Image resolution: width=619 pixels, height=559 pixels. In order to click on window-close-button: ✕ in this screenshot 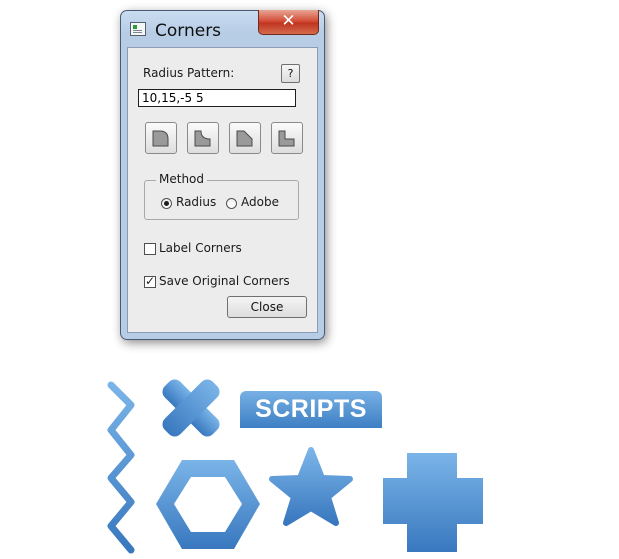, I will do `click(288, 22)`.